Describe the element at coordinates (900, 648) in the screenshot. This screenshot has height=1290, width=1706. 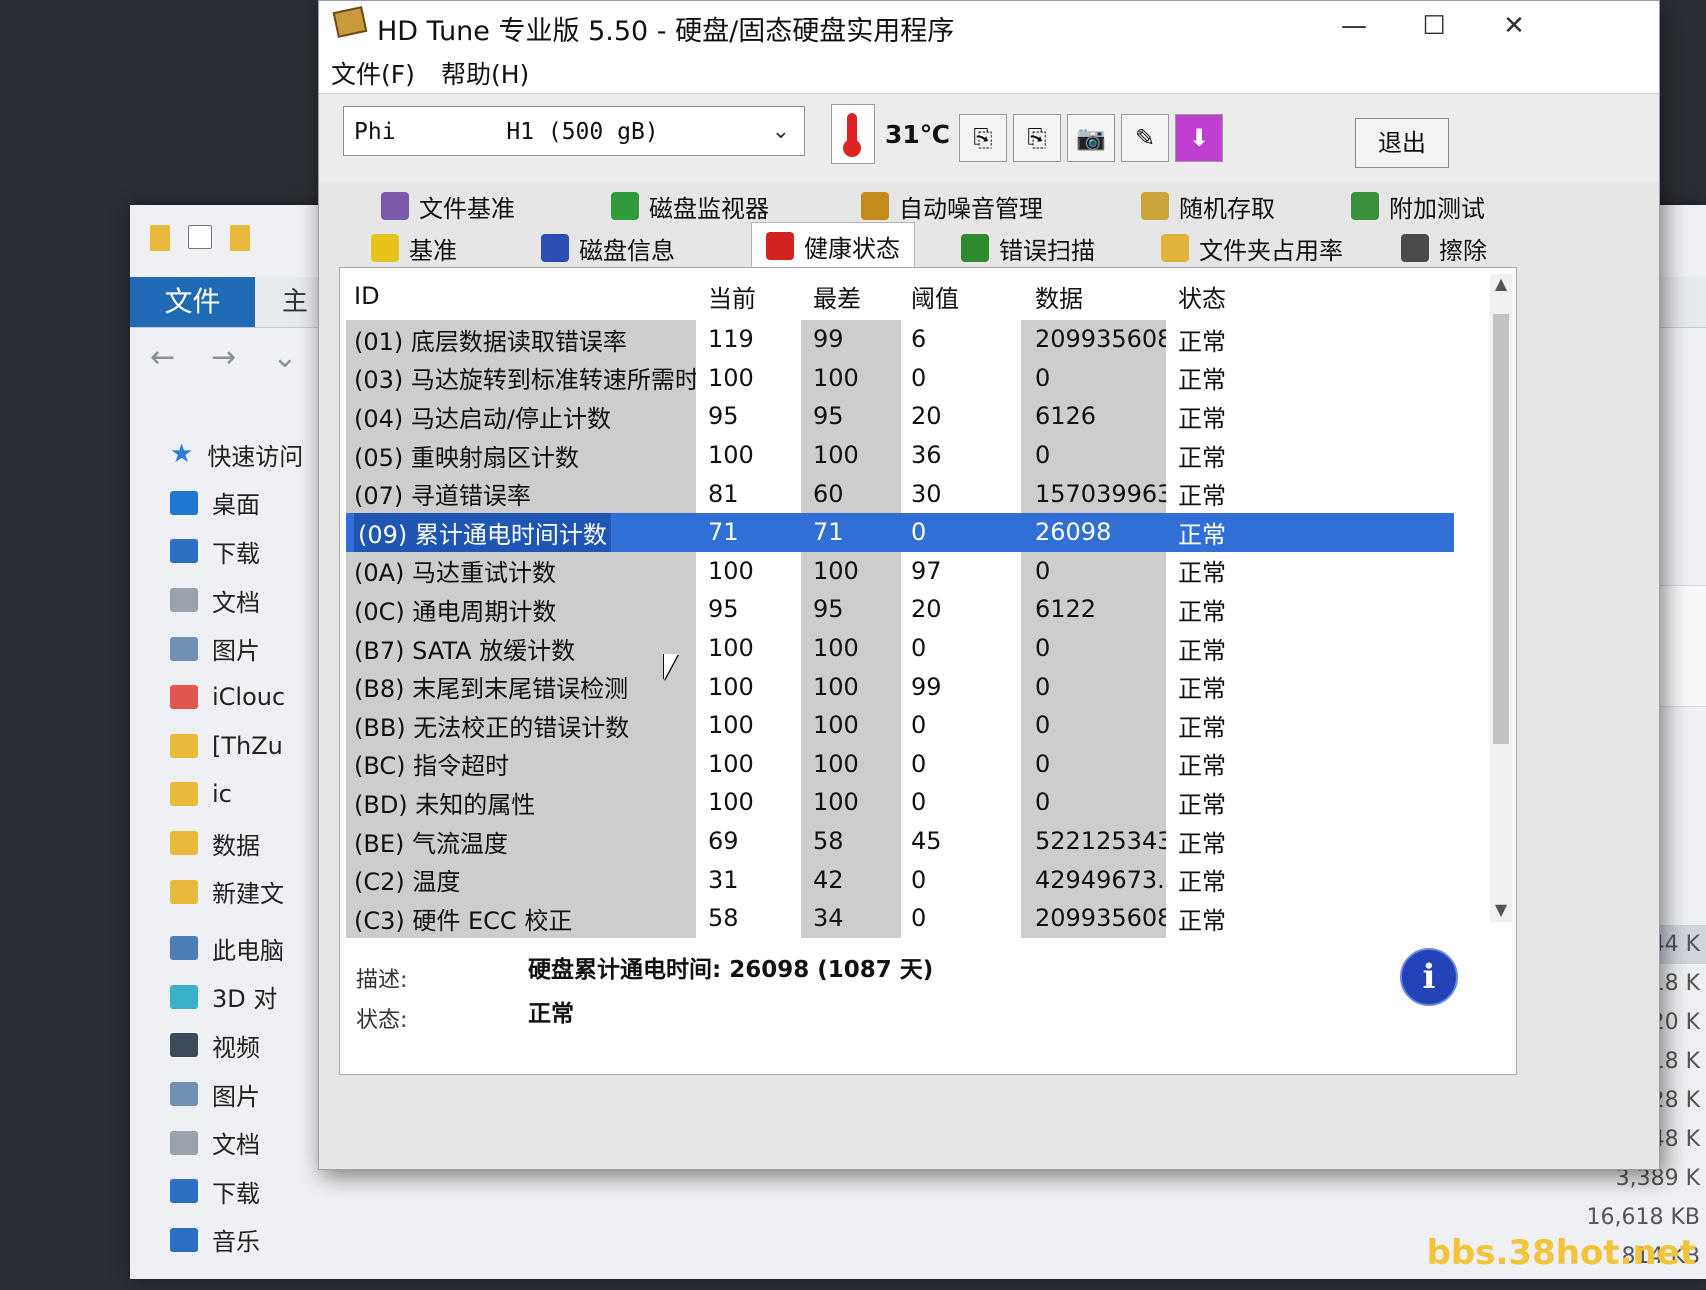
I see `table-row: (B7) SATA 放缓计数 100 100 0 0 正常` at that location.